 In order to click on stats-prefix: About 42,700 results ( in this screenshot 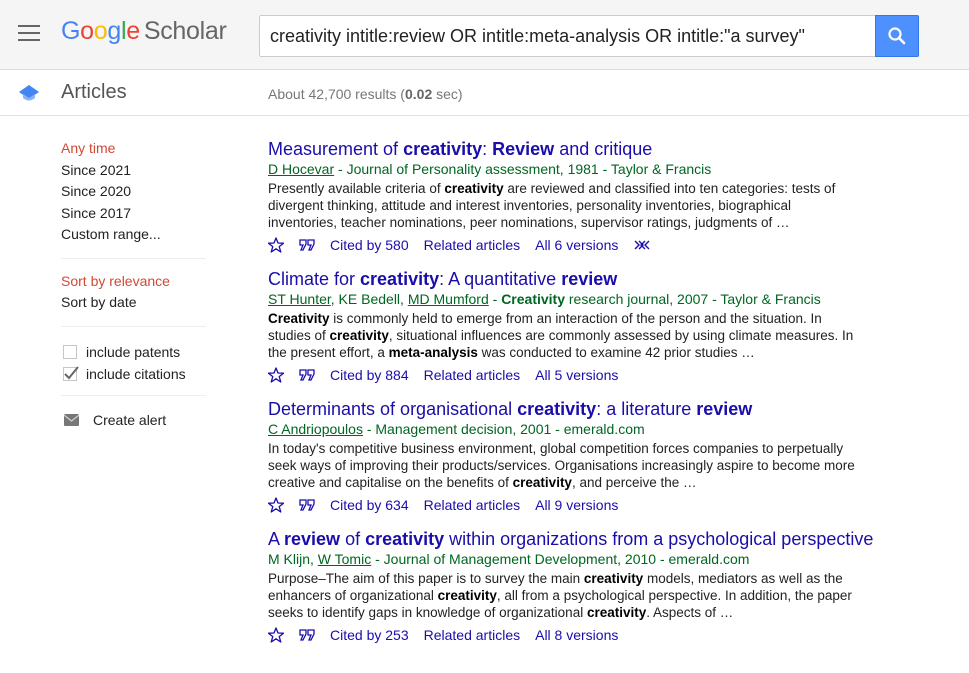, I will do `click(336, 94)`.